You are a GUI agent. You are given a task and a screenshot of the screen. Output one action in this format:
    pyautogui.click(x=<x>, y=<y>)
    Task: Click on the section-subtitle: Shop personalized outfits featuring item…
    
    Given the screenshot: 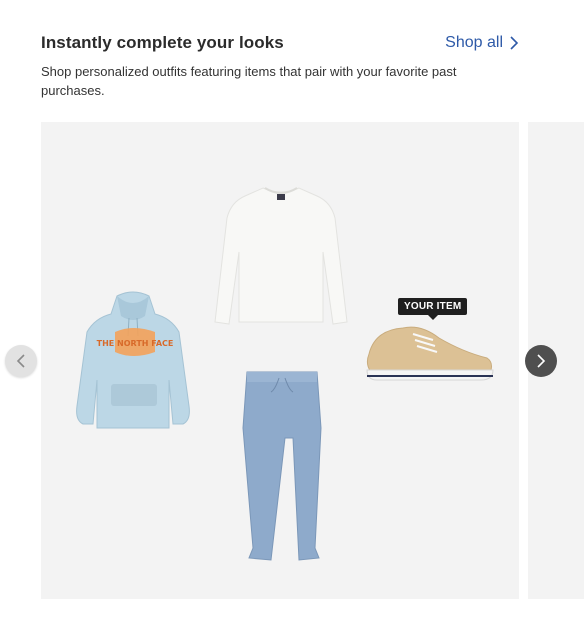 What is the action you would take?
    pyautogui.click(x=249, y=81)
    